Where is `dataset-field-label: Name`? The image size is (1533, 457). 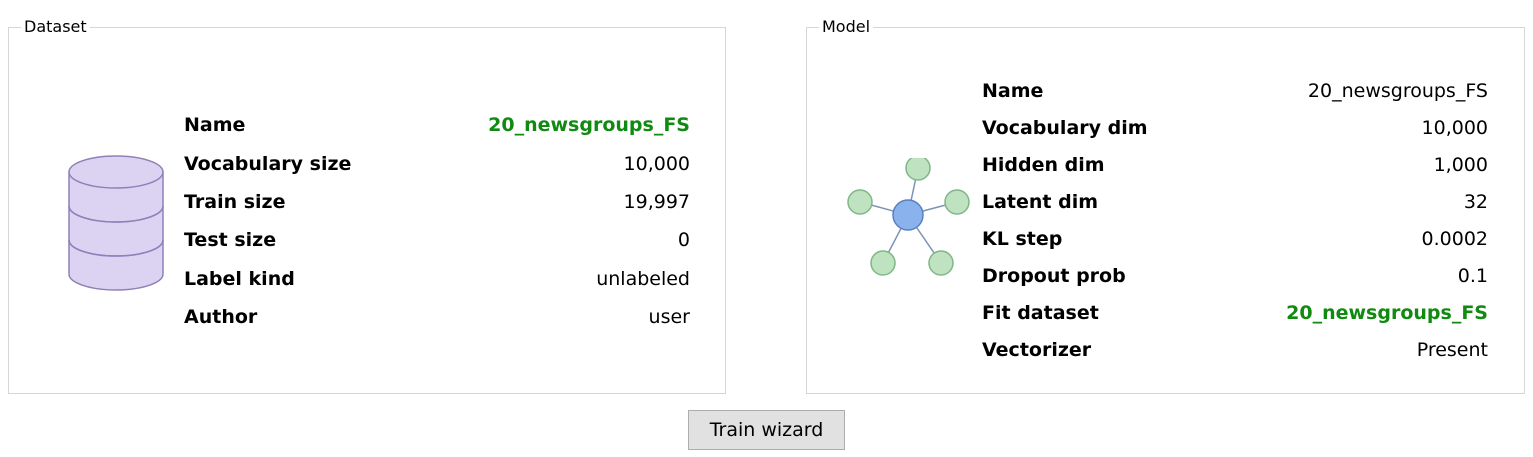
dataset-field-label: Name is located at coordinates (215, 125).